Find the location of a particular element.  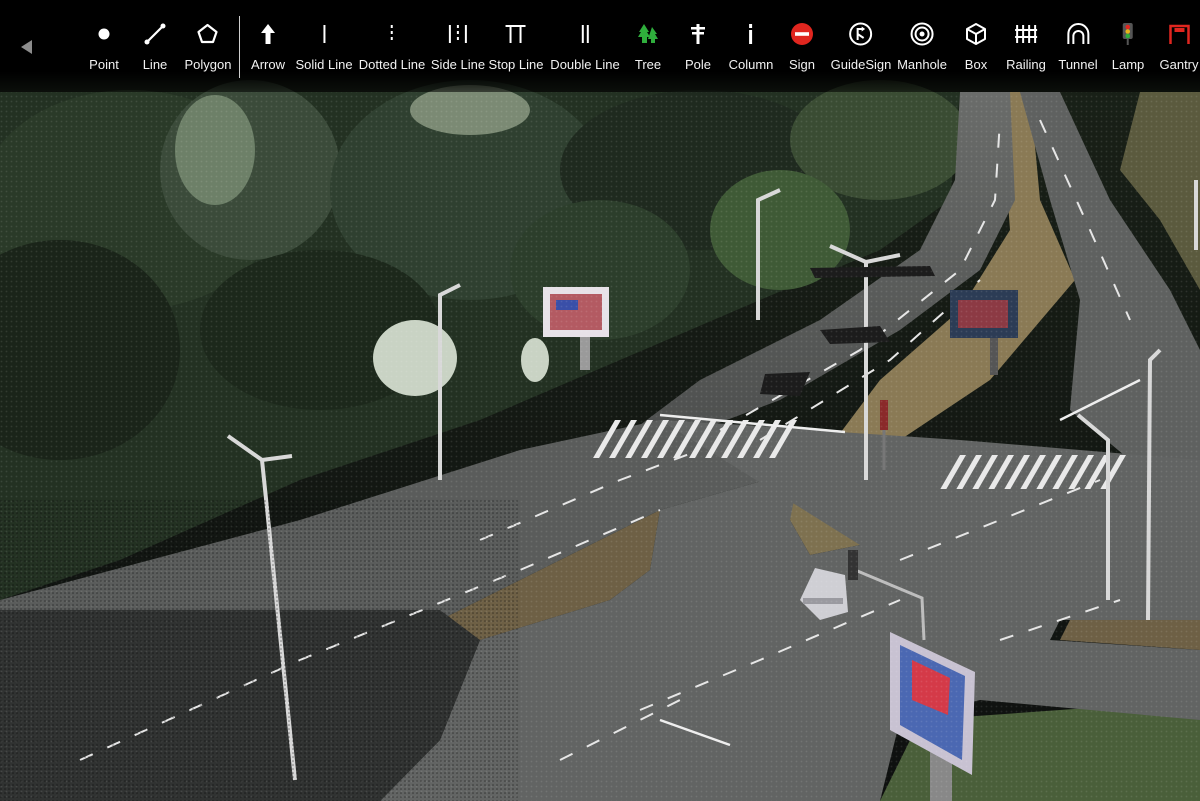

tool-side-line: Side Line is located at coordinates (458, 50).